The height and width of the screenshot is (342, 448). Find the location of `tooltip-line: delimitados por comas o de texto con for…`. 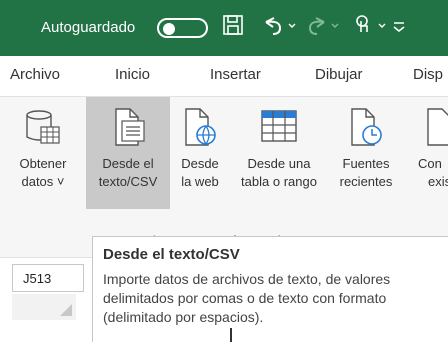

tooltip-line: delimitados por comas o de texto con for… is located at coordinates (245, 298).